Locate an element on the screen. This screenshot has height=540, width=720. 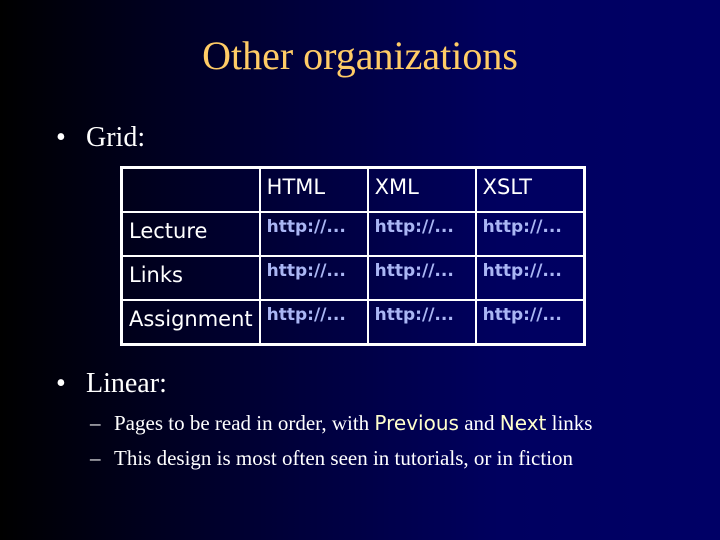
bullet-label: Grid: is located at coordinates (116, 137).